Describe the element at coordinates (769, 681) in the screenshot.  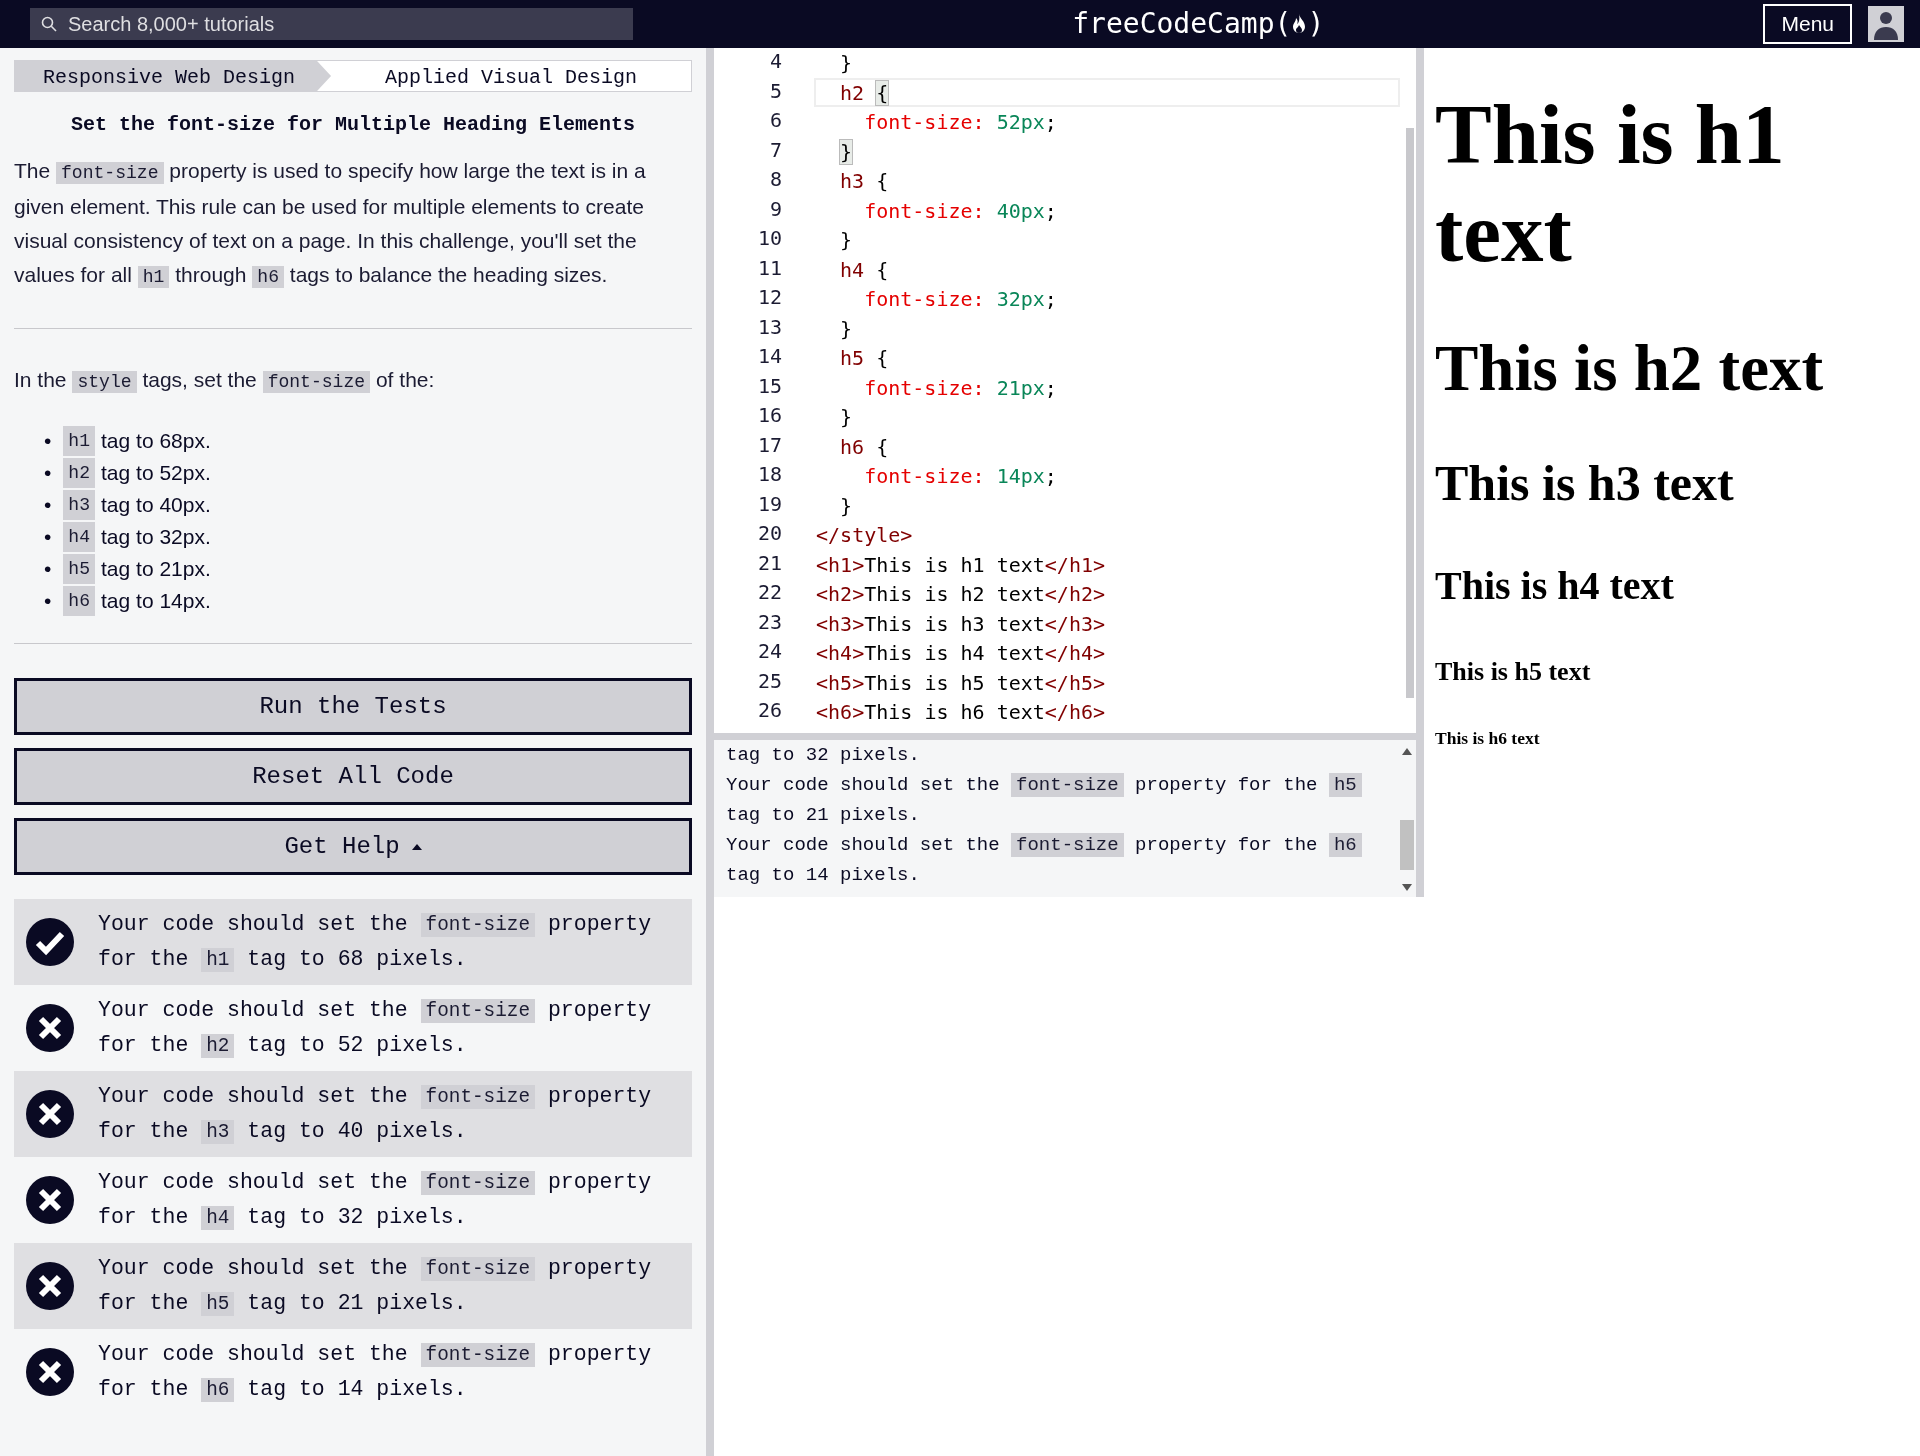
I see `line-number: 25` at that location.